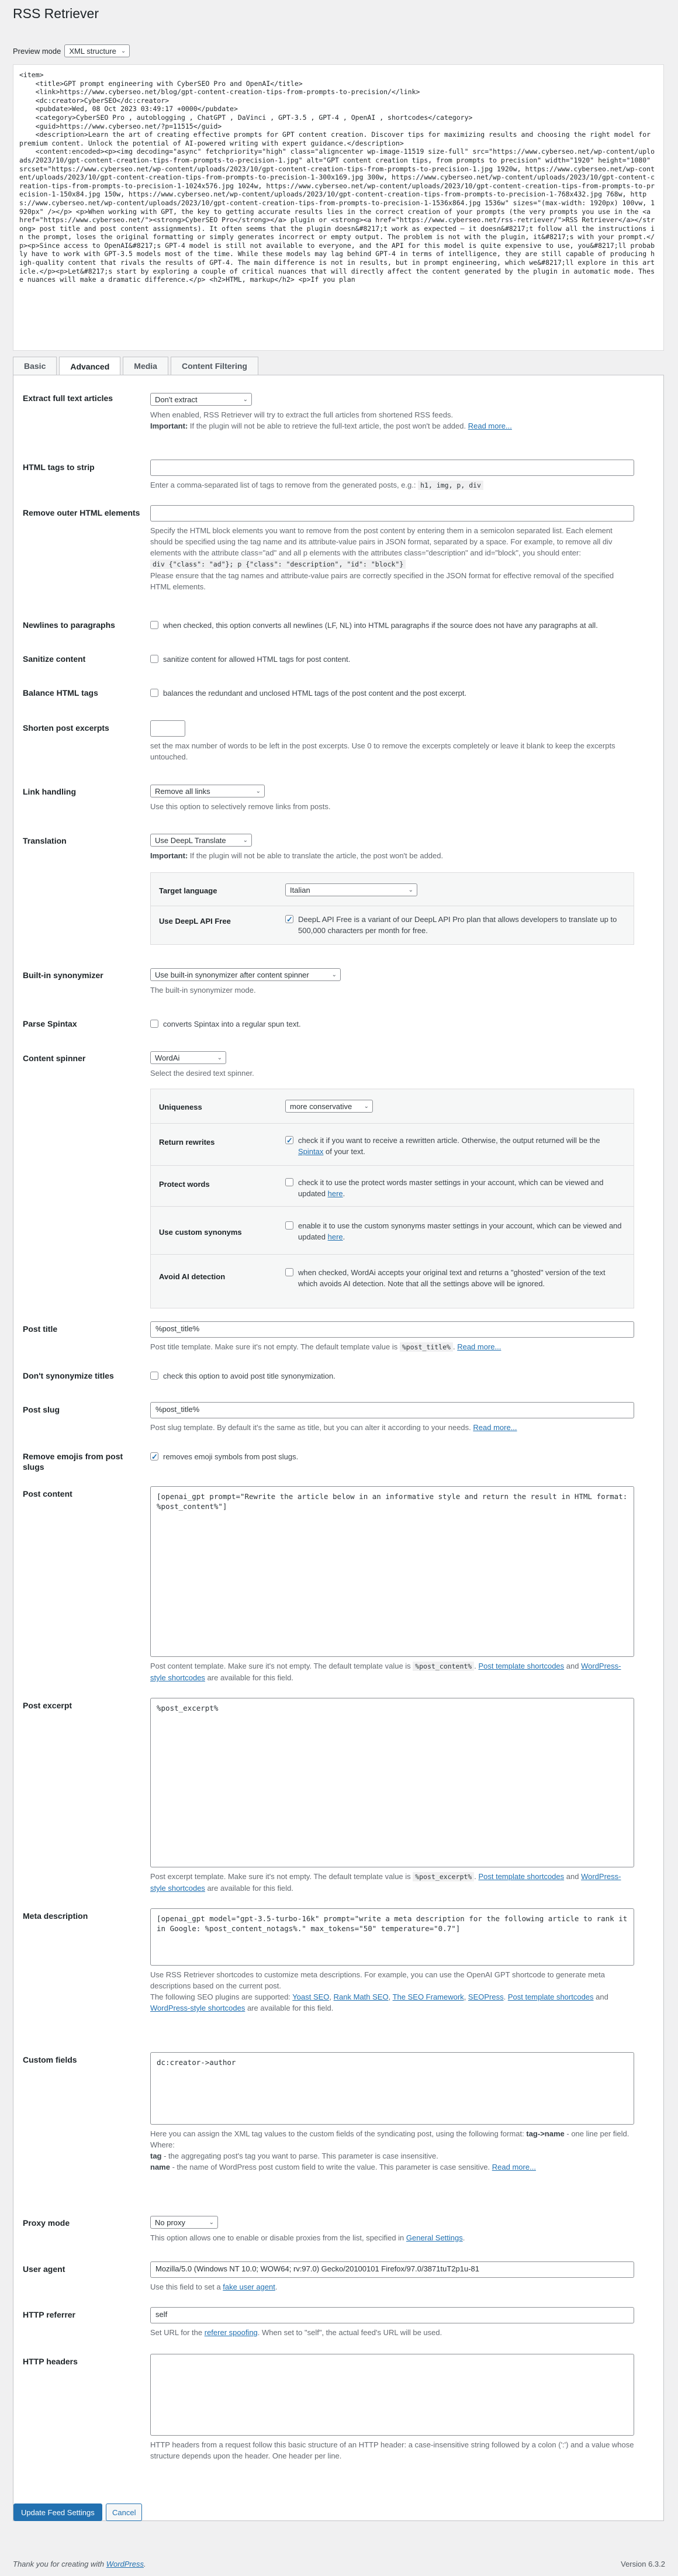 This screenshot has width=678, height=2576. Describe the element at coordinates (154, 625) in the screenshot. I see `newlines-checkbox` at that location.